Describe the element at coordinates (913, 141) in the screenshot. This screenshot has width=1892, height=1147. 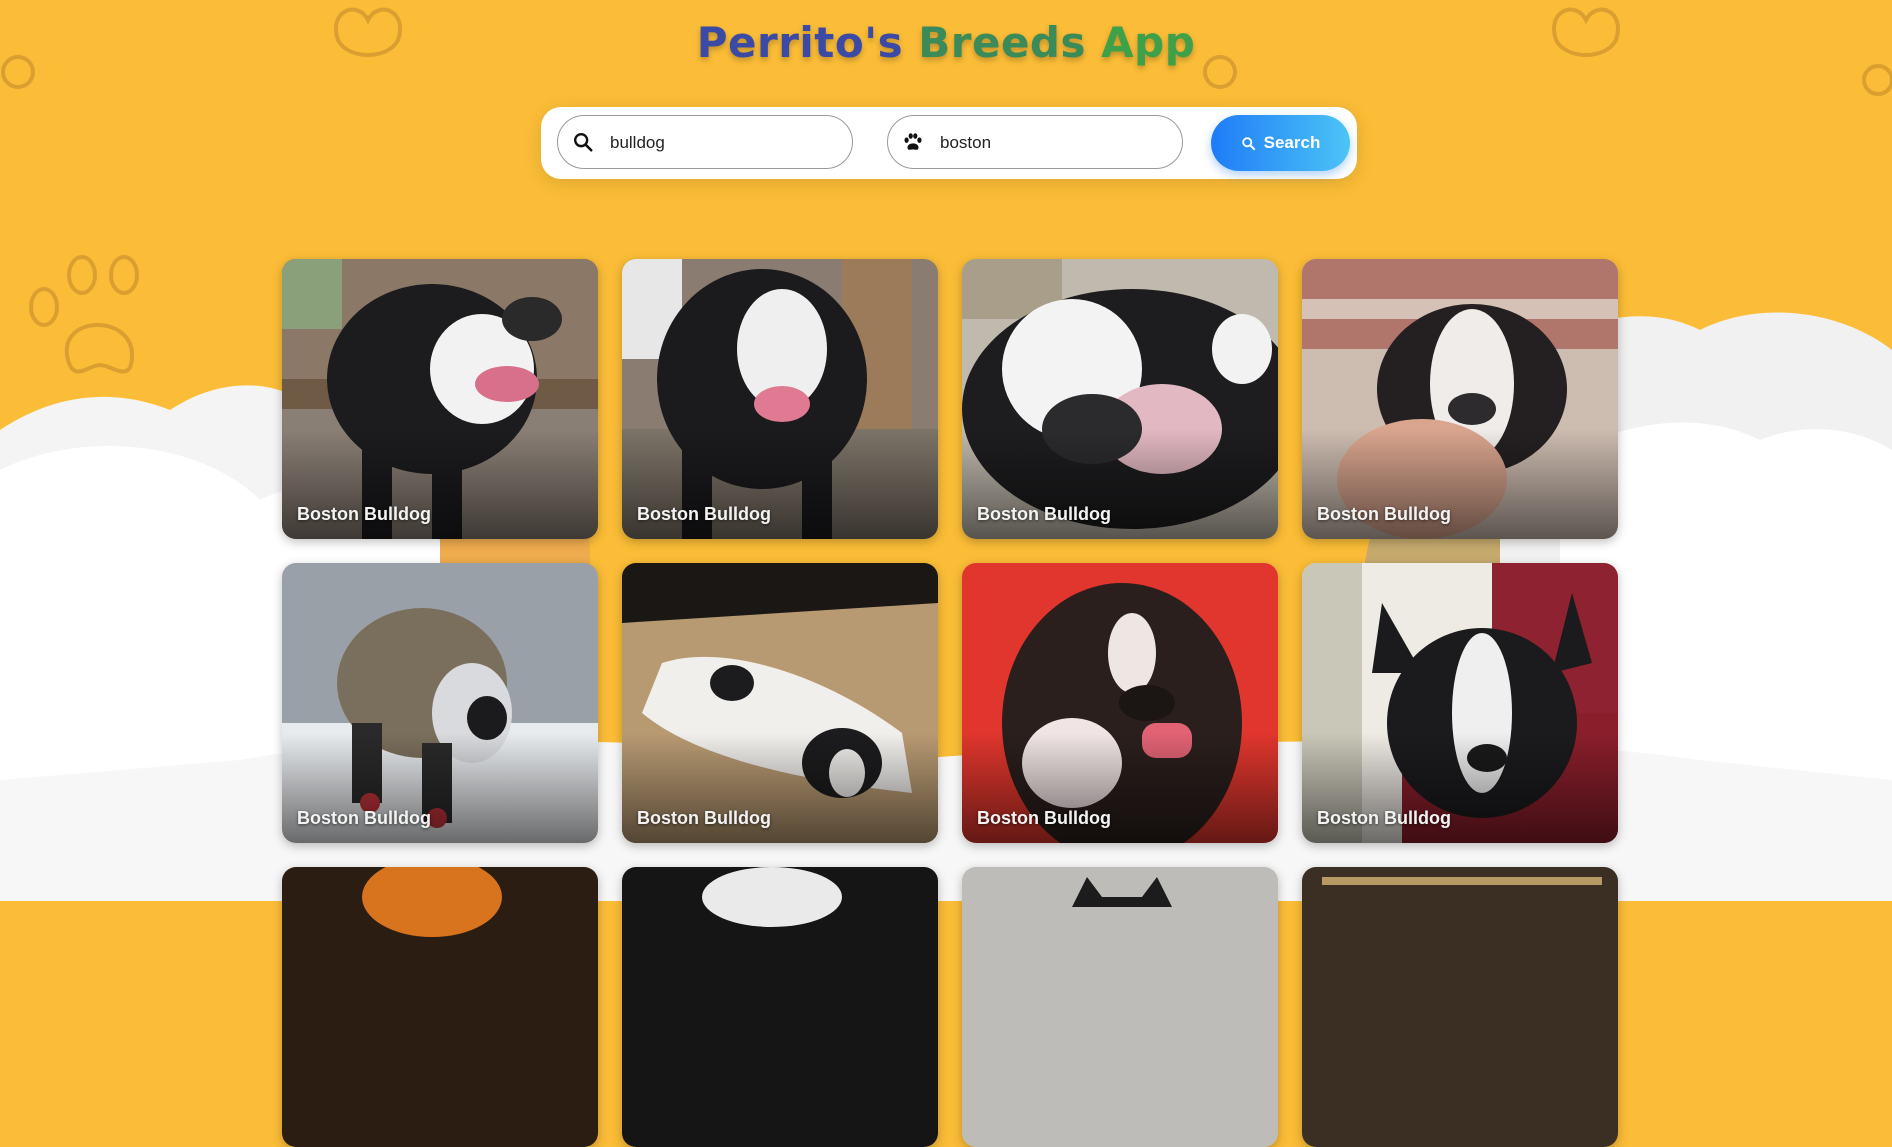
I see `paw-icon` at that location.